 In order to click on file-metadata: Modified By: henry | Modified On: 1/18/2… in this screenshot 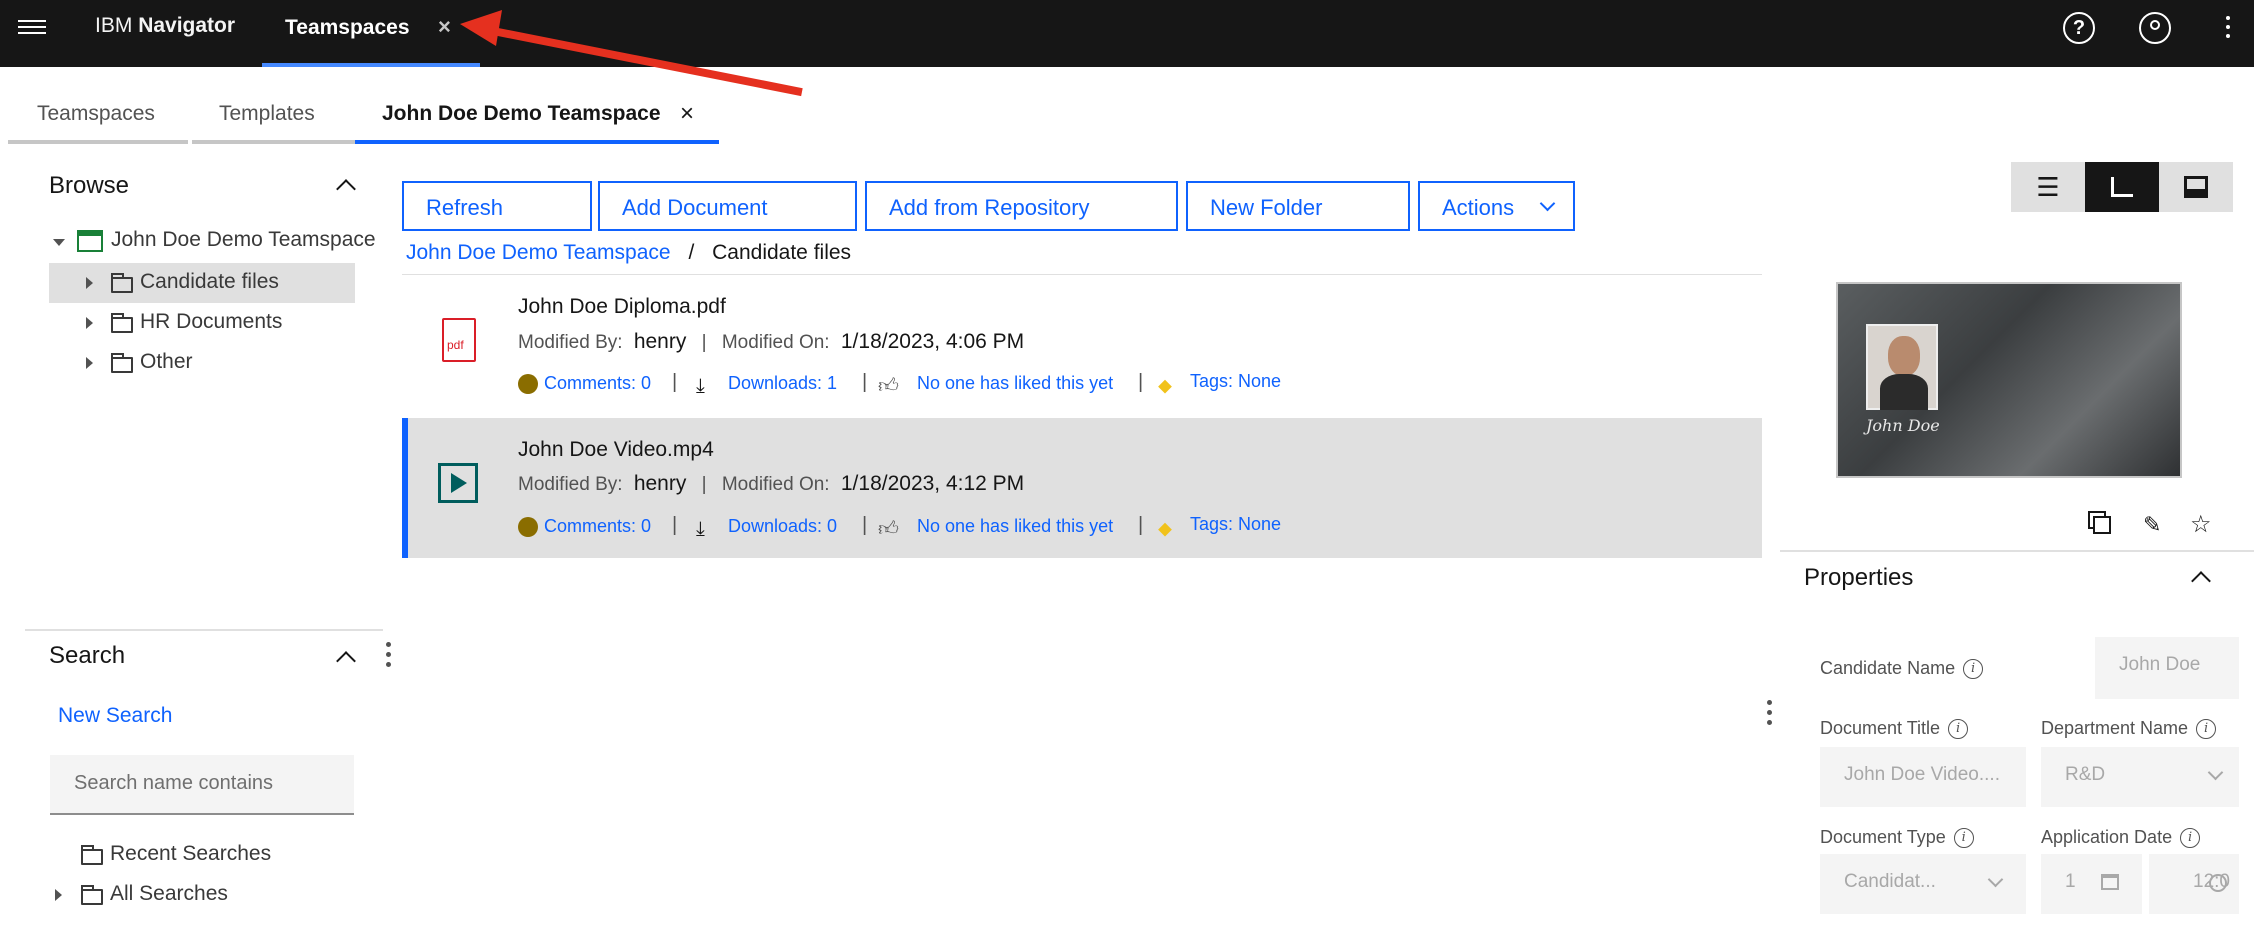, I will do `click(771, 341)`.